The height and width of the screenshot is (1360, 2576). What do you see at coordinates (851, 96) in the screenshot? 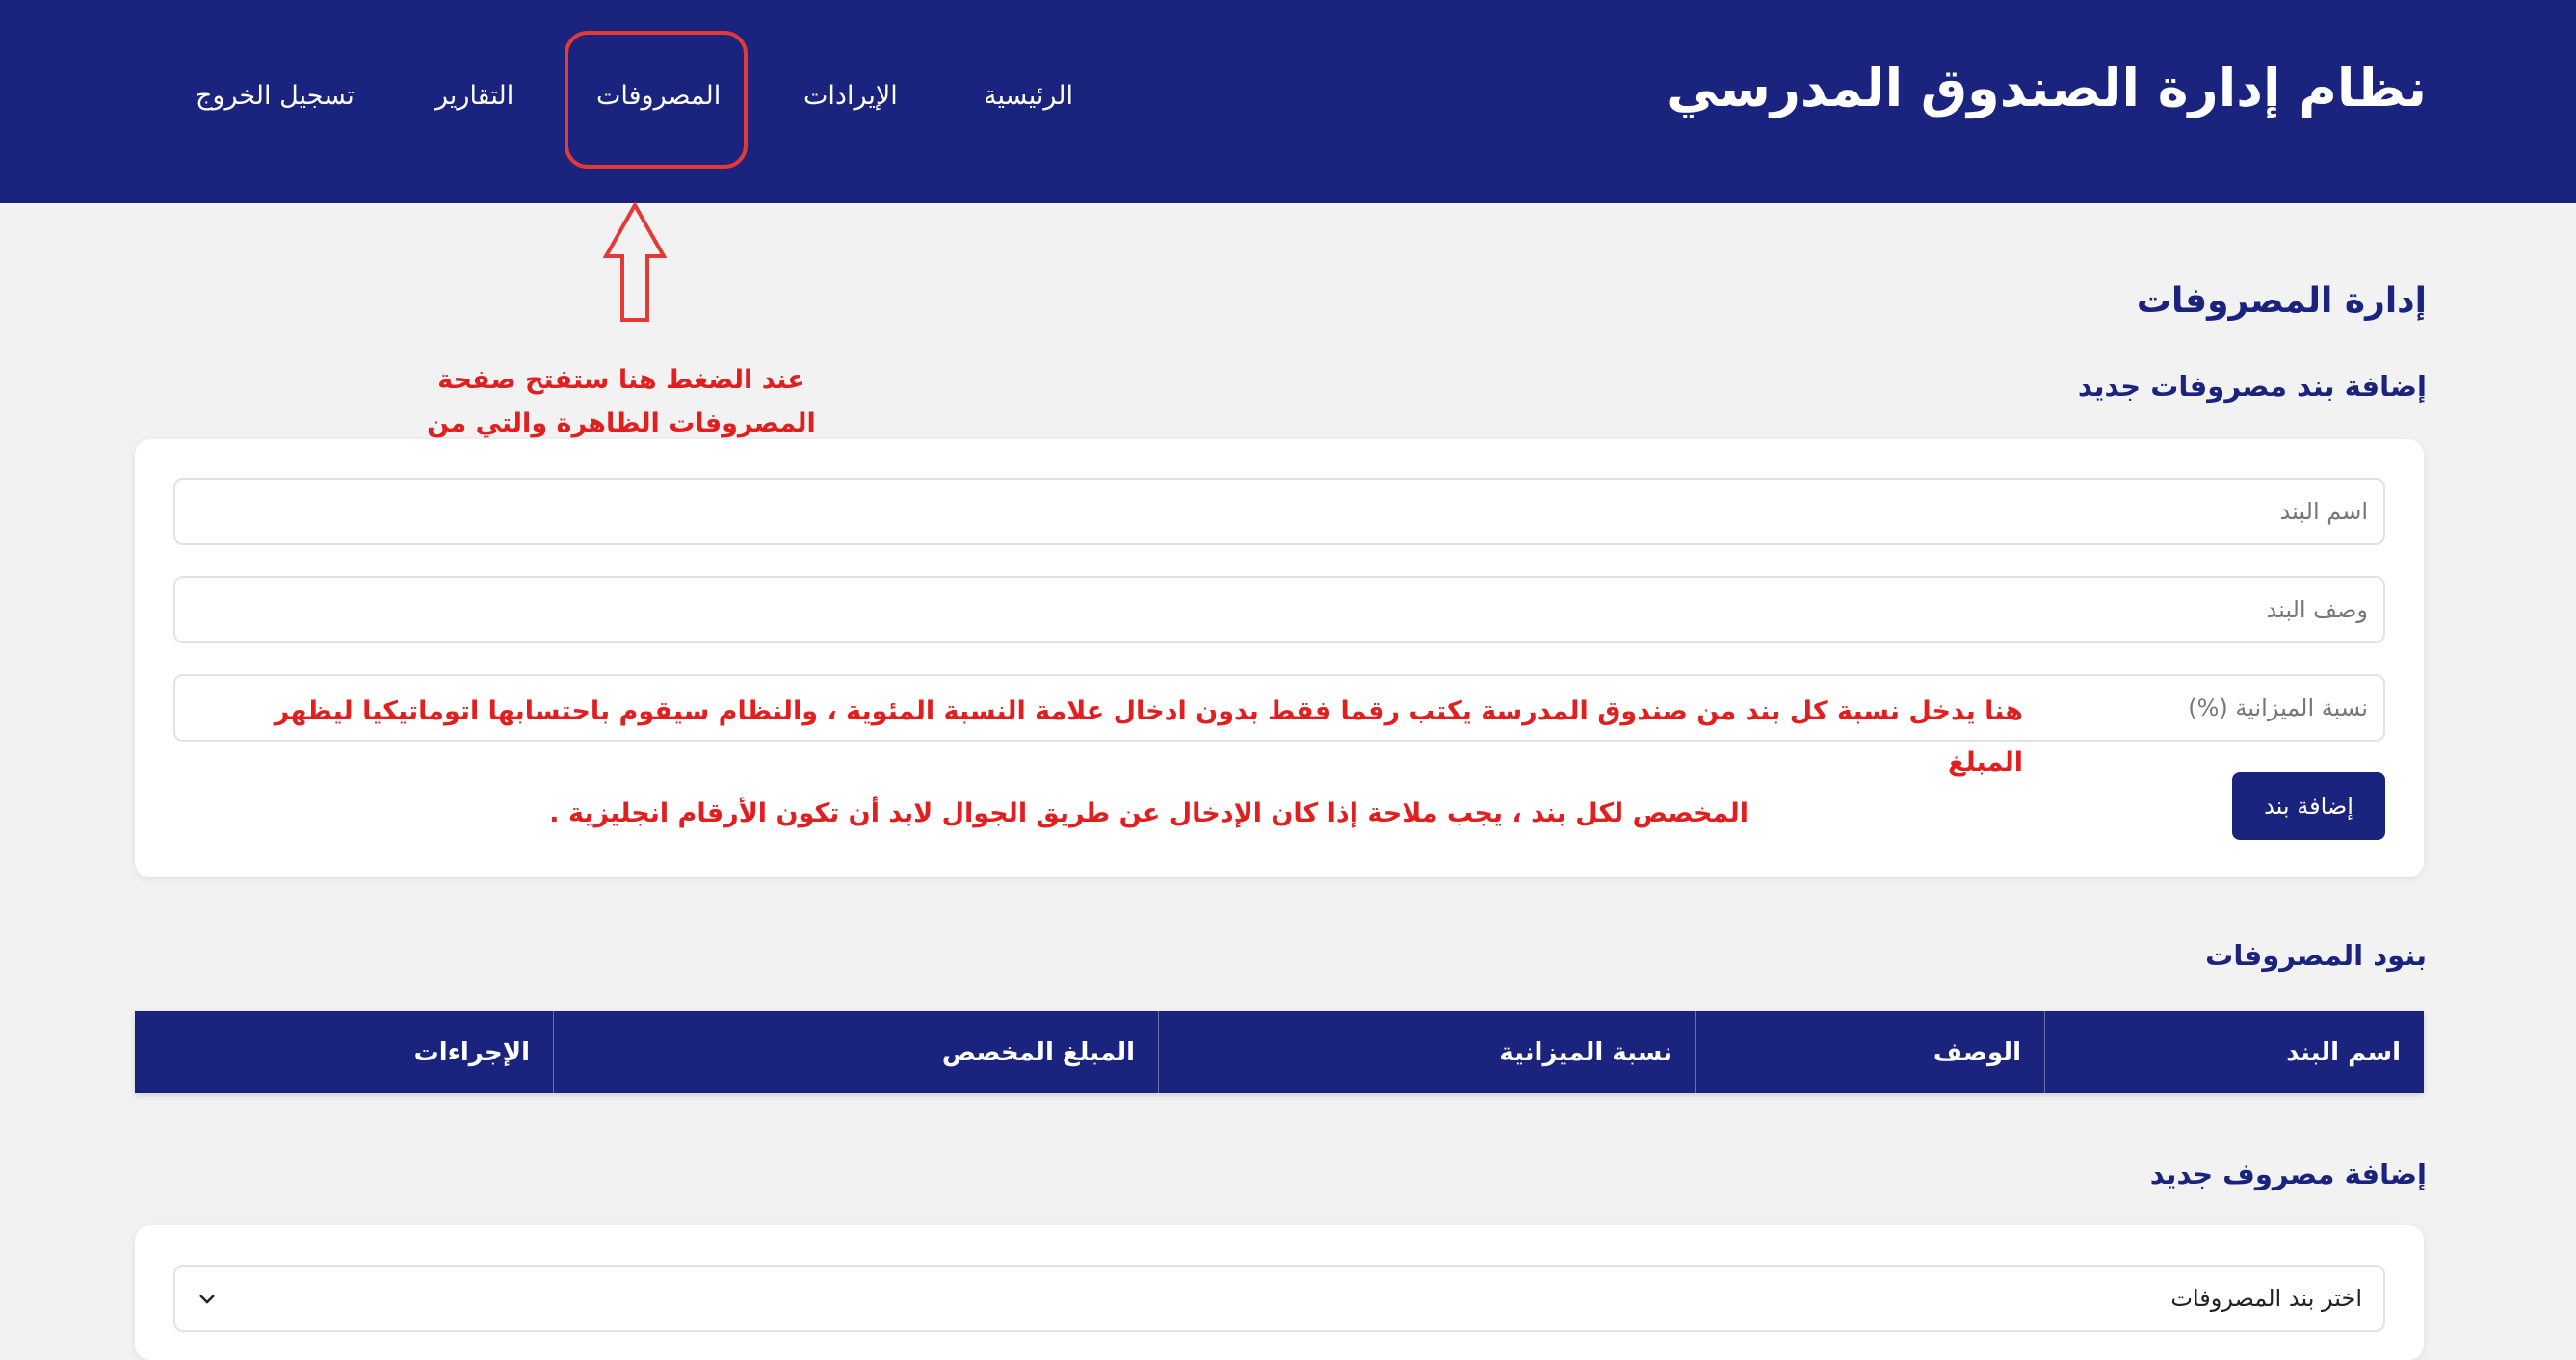
I see `nav-item-revenues: الإيرادات` at bounding box center [851, 96].